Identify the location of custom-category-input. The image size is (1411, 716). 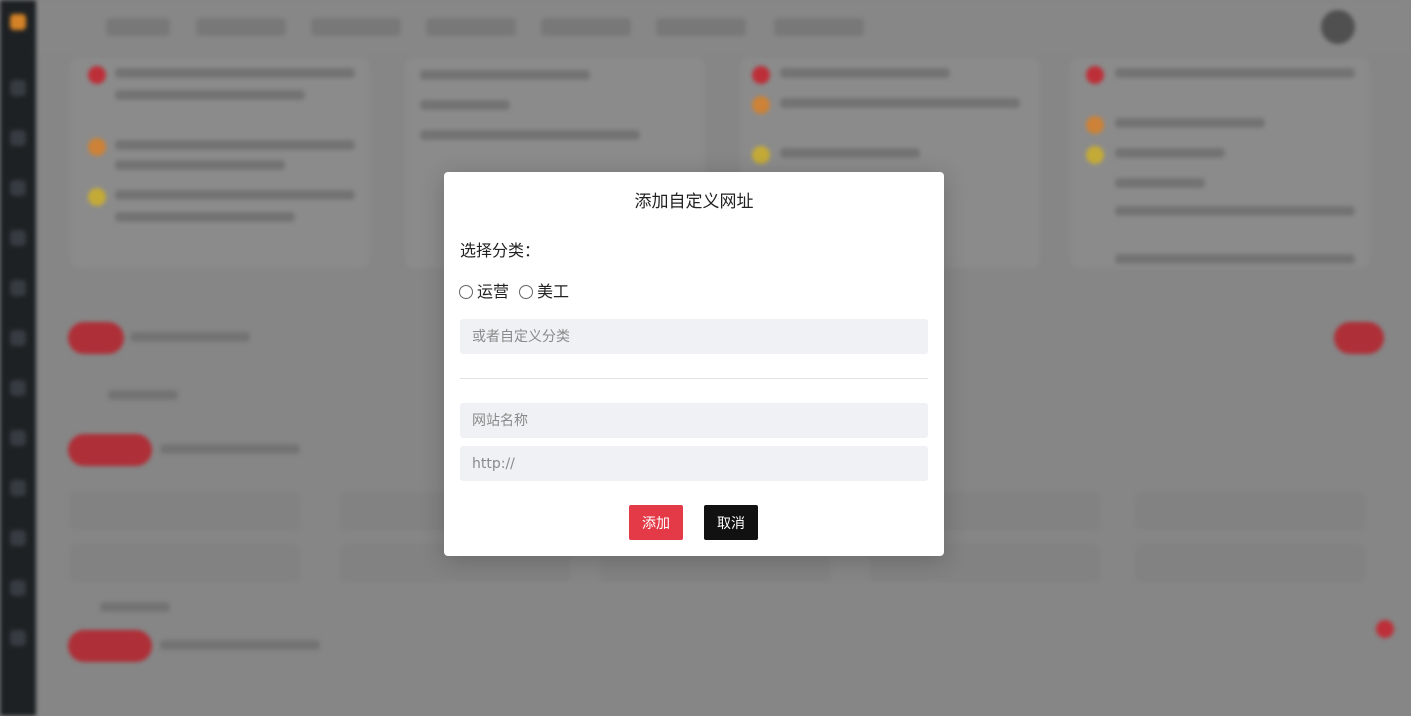
(694, 336).